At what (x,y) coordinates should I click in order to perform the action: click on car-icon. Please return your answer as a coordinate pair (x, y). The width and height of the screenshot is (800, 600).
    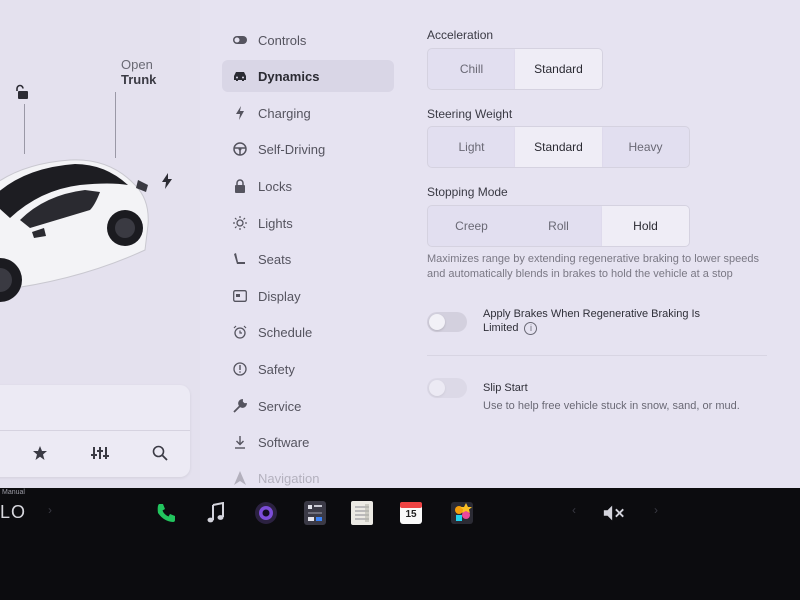
    Looking at the image, I should click on (240, 76).